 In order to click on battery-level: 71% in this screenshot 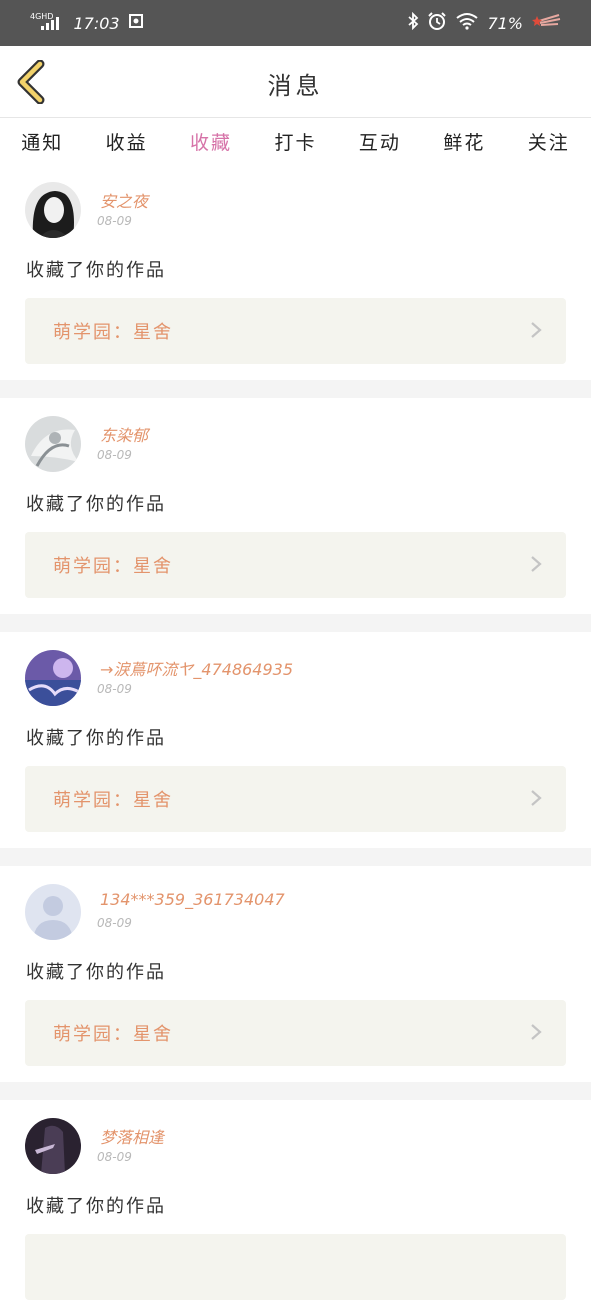, I will do `click(505, 23)`.